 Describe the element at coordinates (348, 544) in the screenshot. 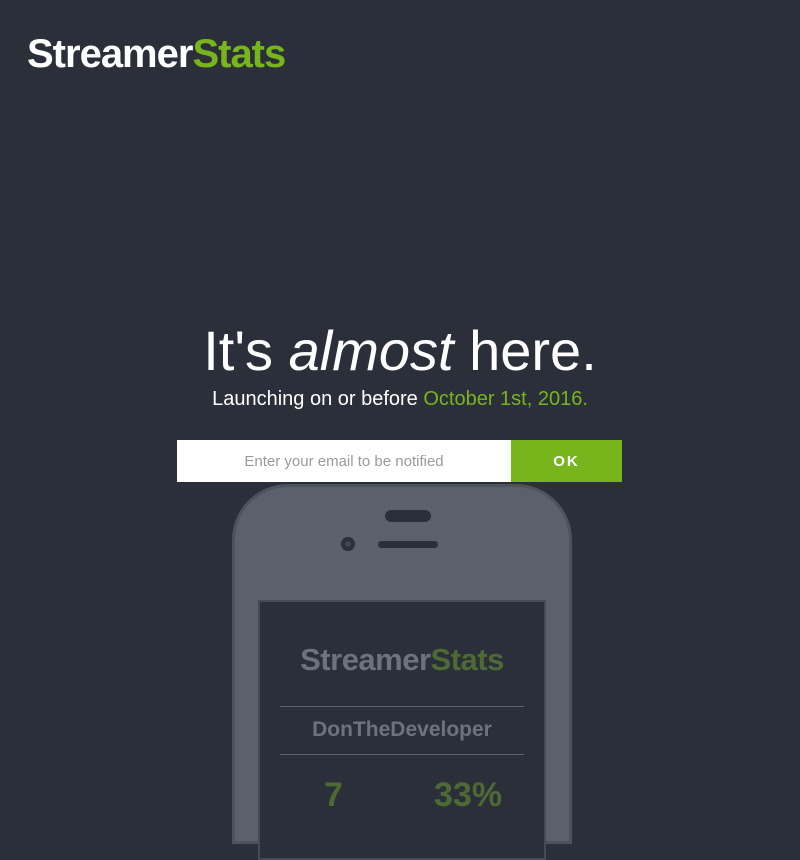

I see `phone-camera` at that location.